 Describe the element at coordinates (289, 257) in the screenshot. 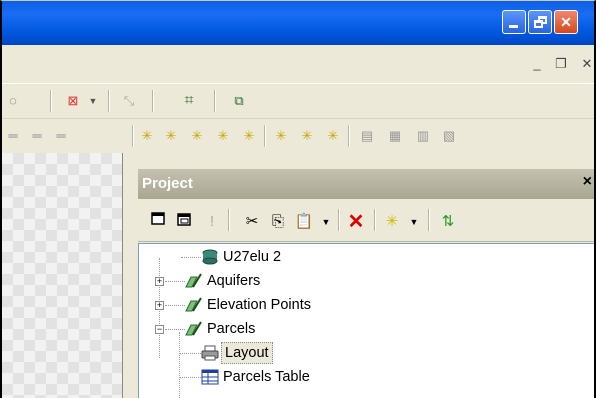

I see `tree-item-root: U27elu 2` at that location.